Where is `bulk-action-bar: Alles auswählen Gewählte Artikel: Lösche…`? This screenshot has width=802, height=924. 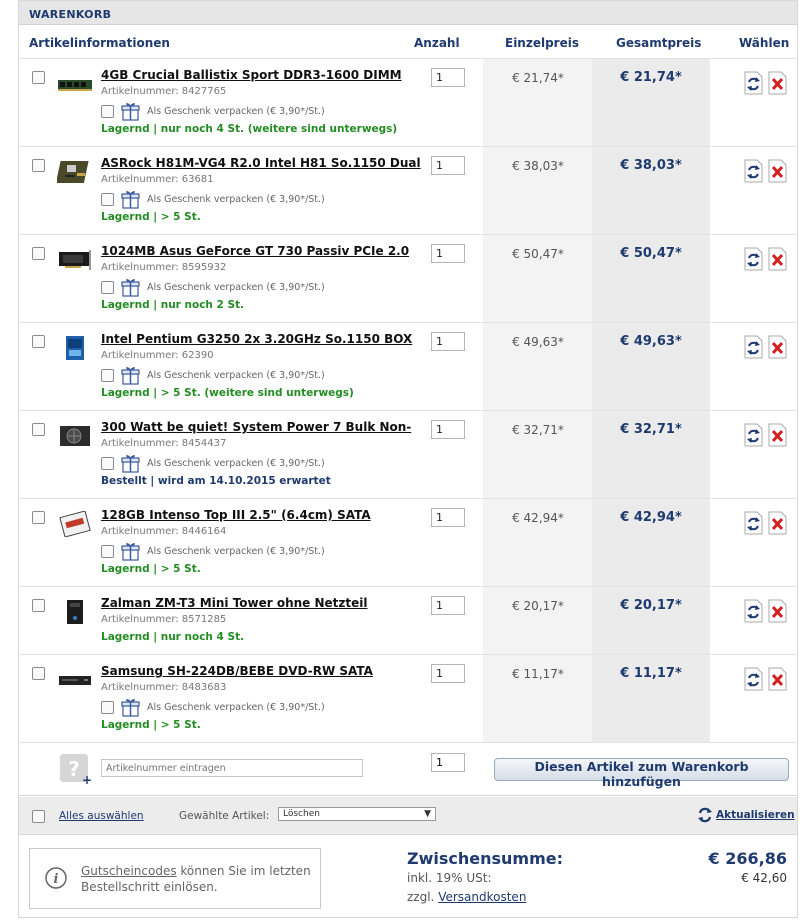
bulk-action-bar: Alles auswählen Gewählte Artikel: Lösche… is located at coordinates (408, 816).